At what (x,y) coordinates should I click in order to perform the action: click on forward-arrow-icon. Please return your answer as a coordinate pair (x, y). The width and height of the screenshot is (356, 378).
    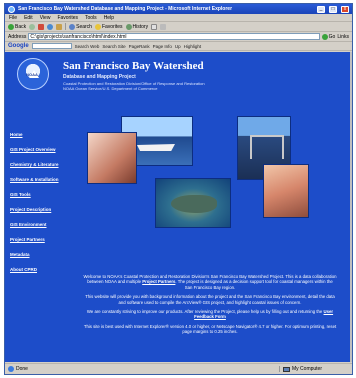
    Looking at the image, I should click on (32, 26).